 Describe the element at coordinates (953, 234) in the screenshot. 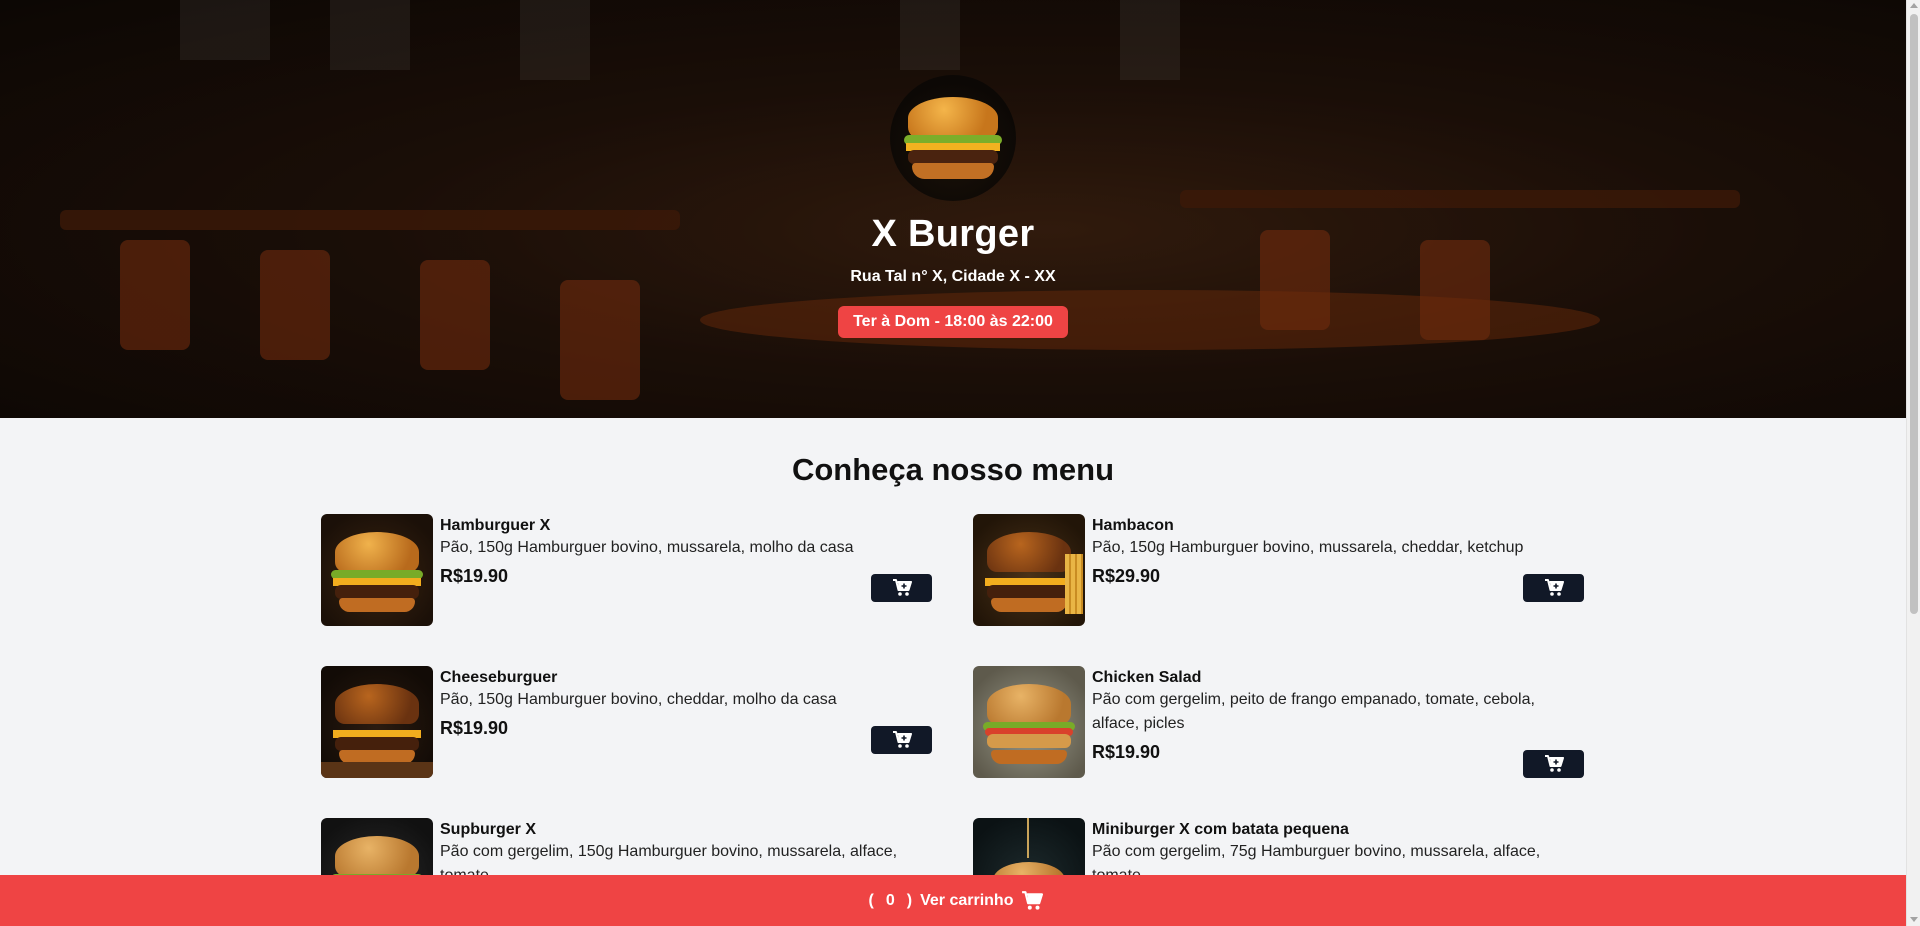

I see `restaurant-name: X Burger` at that location.